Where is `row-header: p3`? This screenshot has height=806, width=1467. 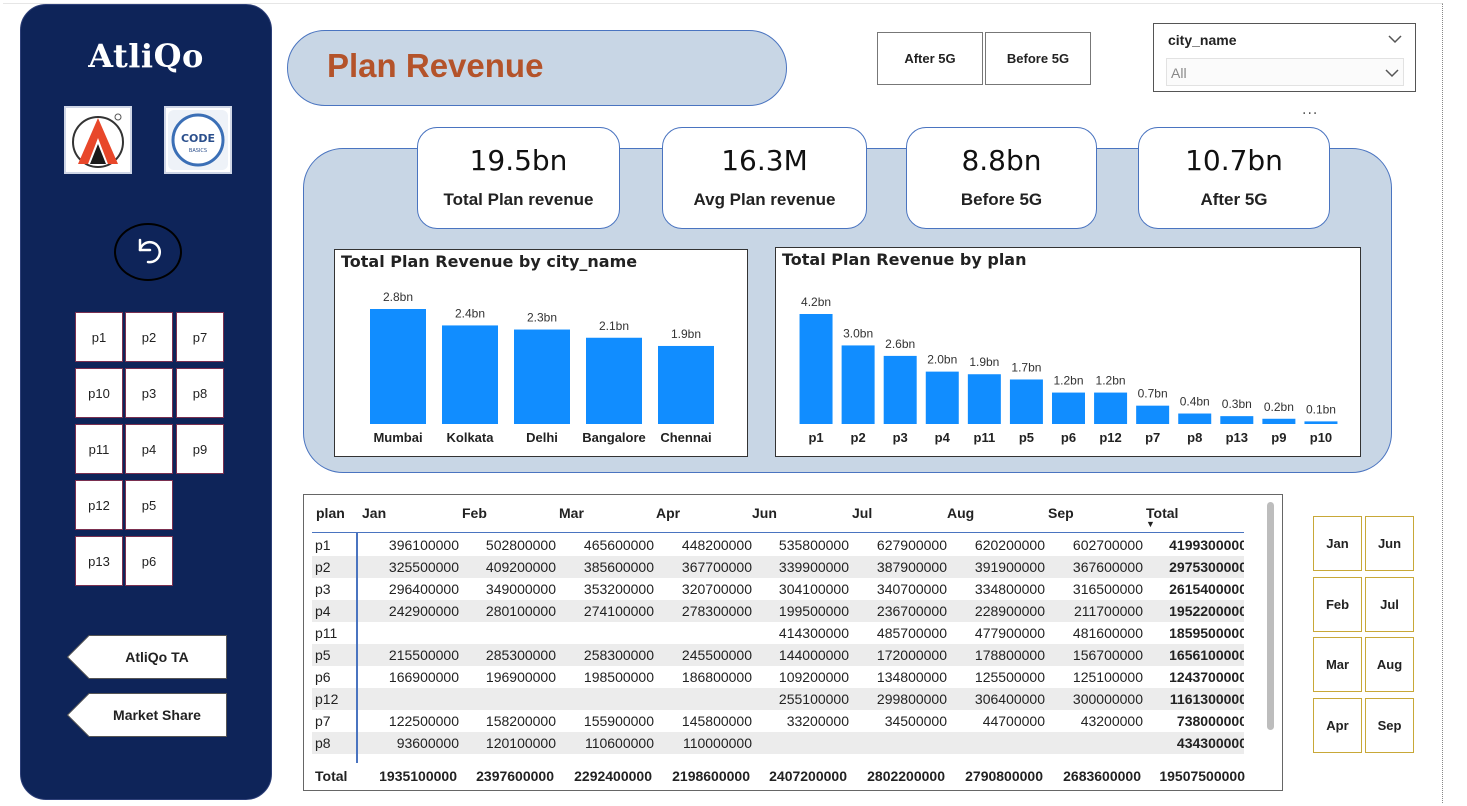 row-header: p3 is located at coordinates (323, 589).